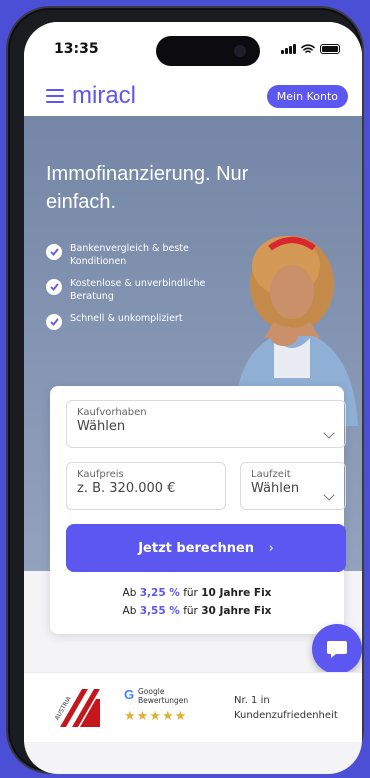 This screenshot has width=370, height=778. Describe the element at coordinates (163, 696) in the screenshot. I see `google-text: Google Bewertungen` at that location.